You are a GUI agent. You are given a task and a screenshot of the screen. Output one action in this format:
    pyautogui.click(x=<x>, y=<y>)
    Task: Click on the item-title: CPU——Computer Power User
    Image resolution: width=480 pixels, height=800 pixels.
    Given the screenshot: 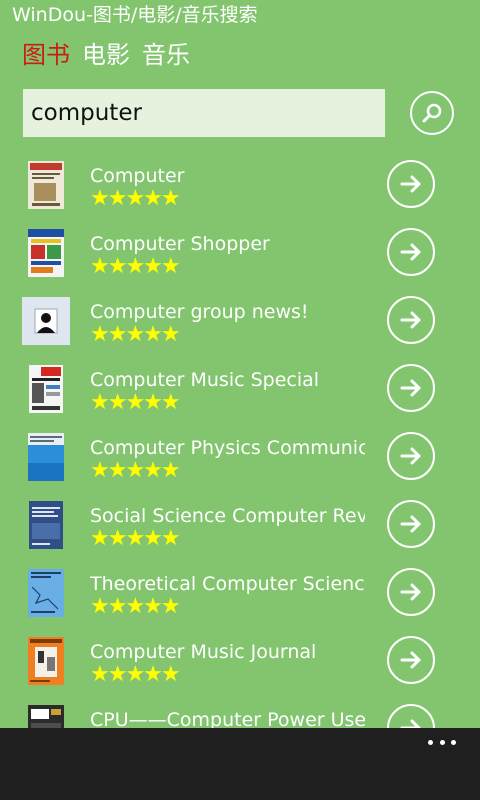 What is the action you would take?
    pyautogui.click(x=227, y=718)
    